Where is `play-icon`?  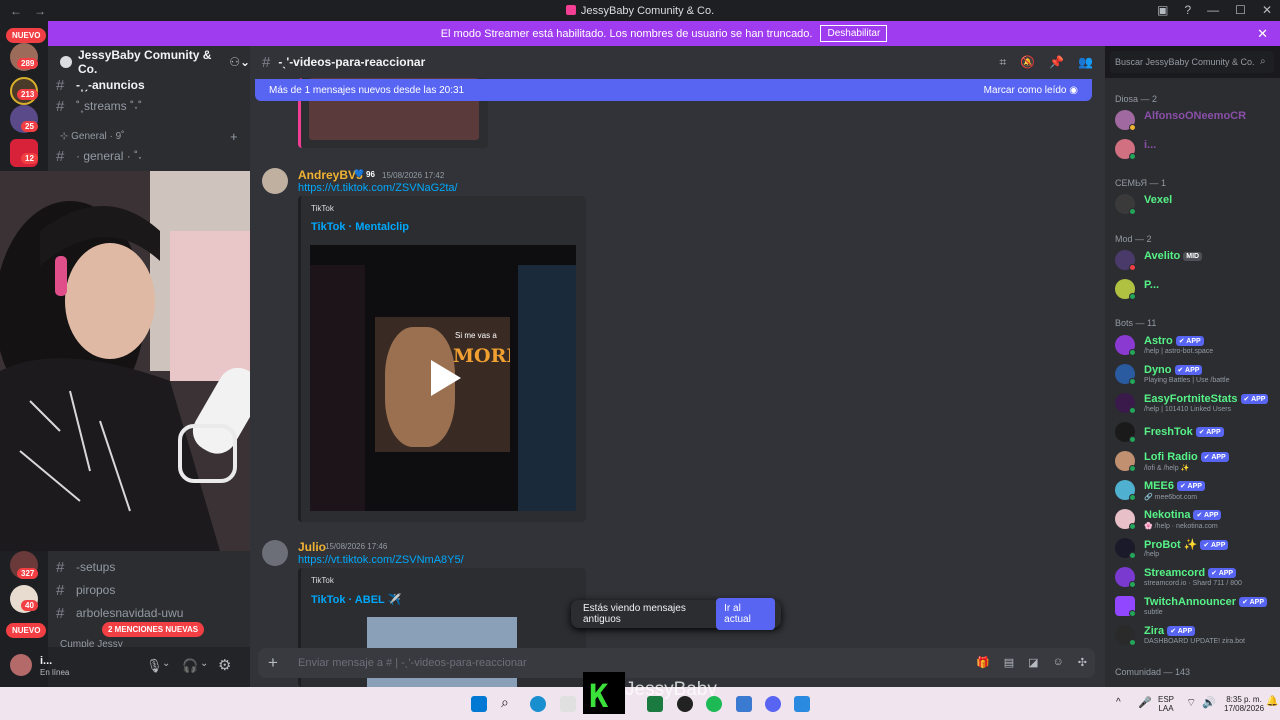
play-icon is located at coordinates (446, 378).